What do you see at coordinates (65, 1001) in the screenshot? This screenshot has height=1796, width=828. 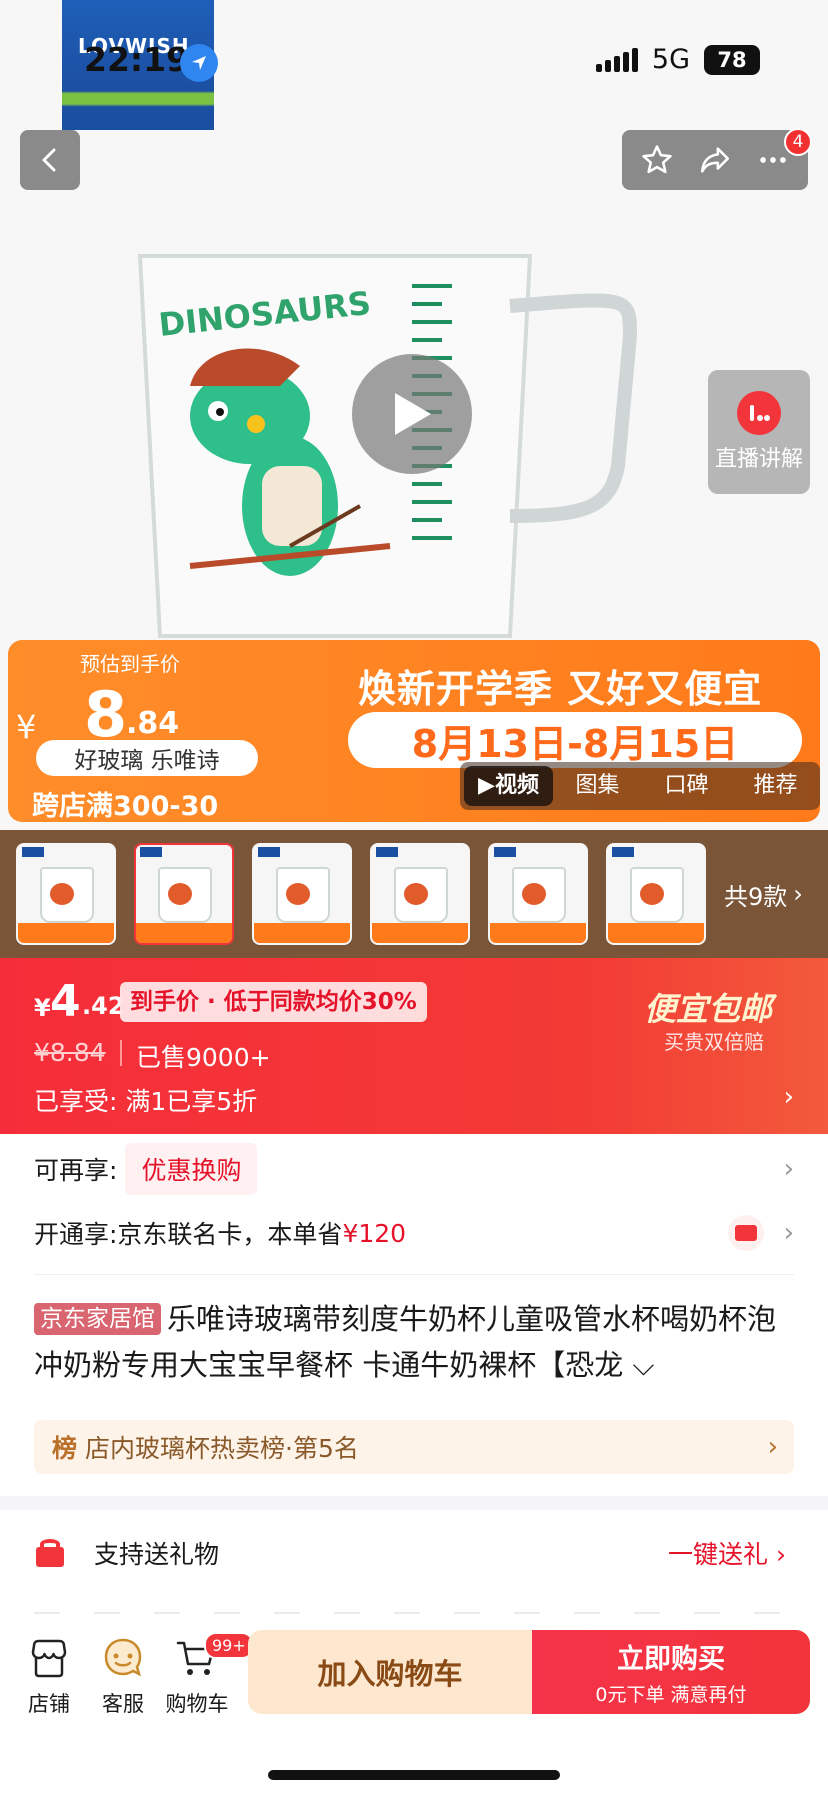 I see `price-integer: 4` at bounding box center [65, 1001].